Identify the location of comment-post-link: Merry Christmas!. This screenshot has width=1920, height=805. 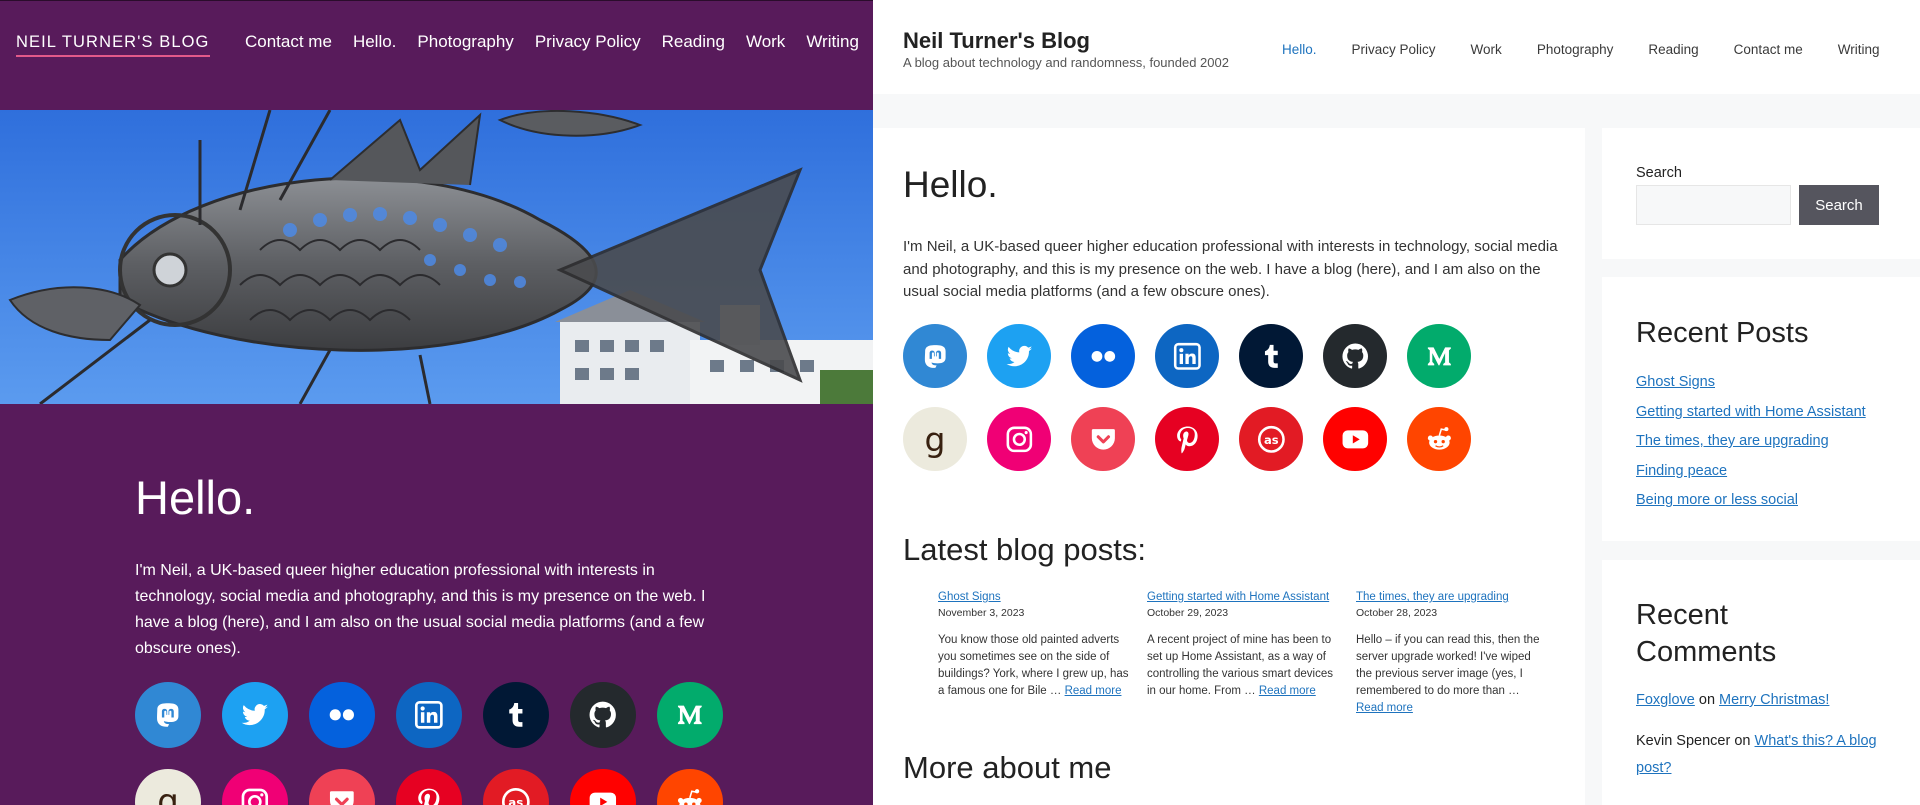
(1774, 700).